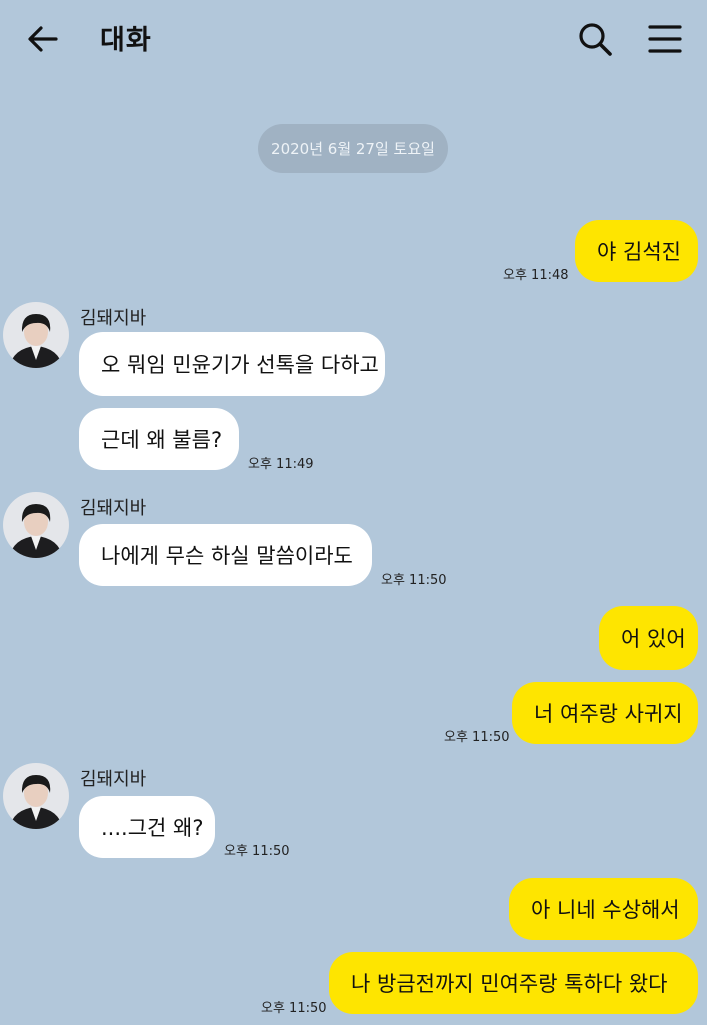 The width and height of the screenshot is (707, 1025). I want to click on chat-bubble-sent: 야 김석진, so click(636, 251).